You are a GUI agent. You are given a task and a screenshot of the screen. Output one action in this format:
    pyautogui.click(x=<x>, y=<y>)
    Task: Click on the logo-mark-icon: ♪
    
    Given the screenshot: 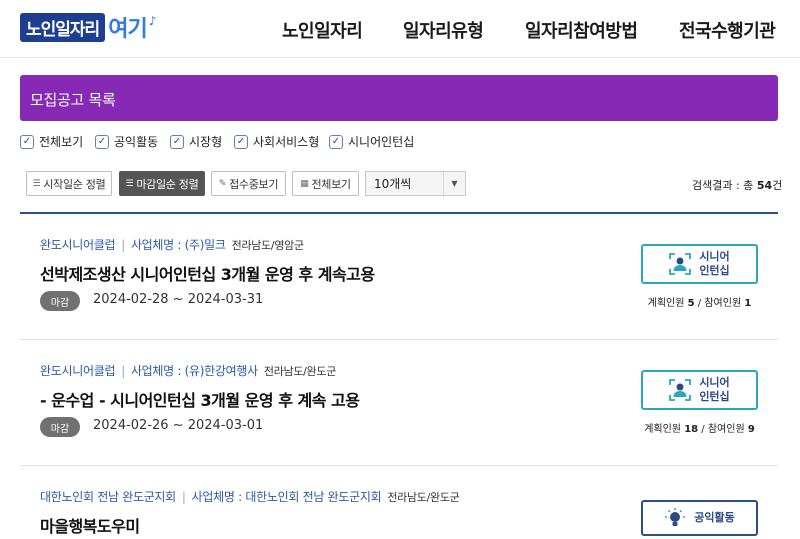 What is the action you would take?
    pyautogui.click(x=152, y=21)
    